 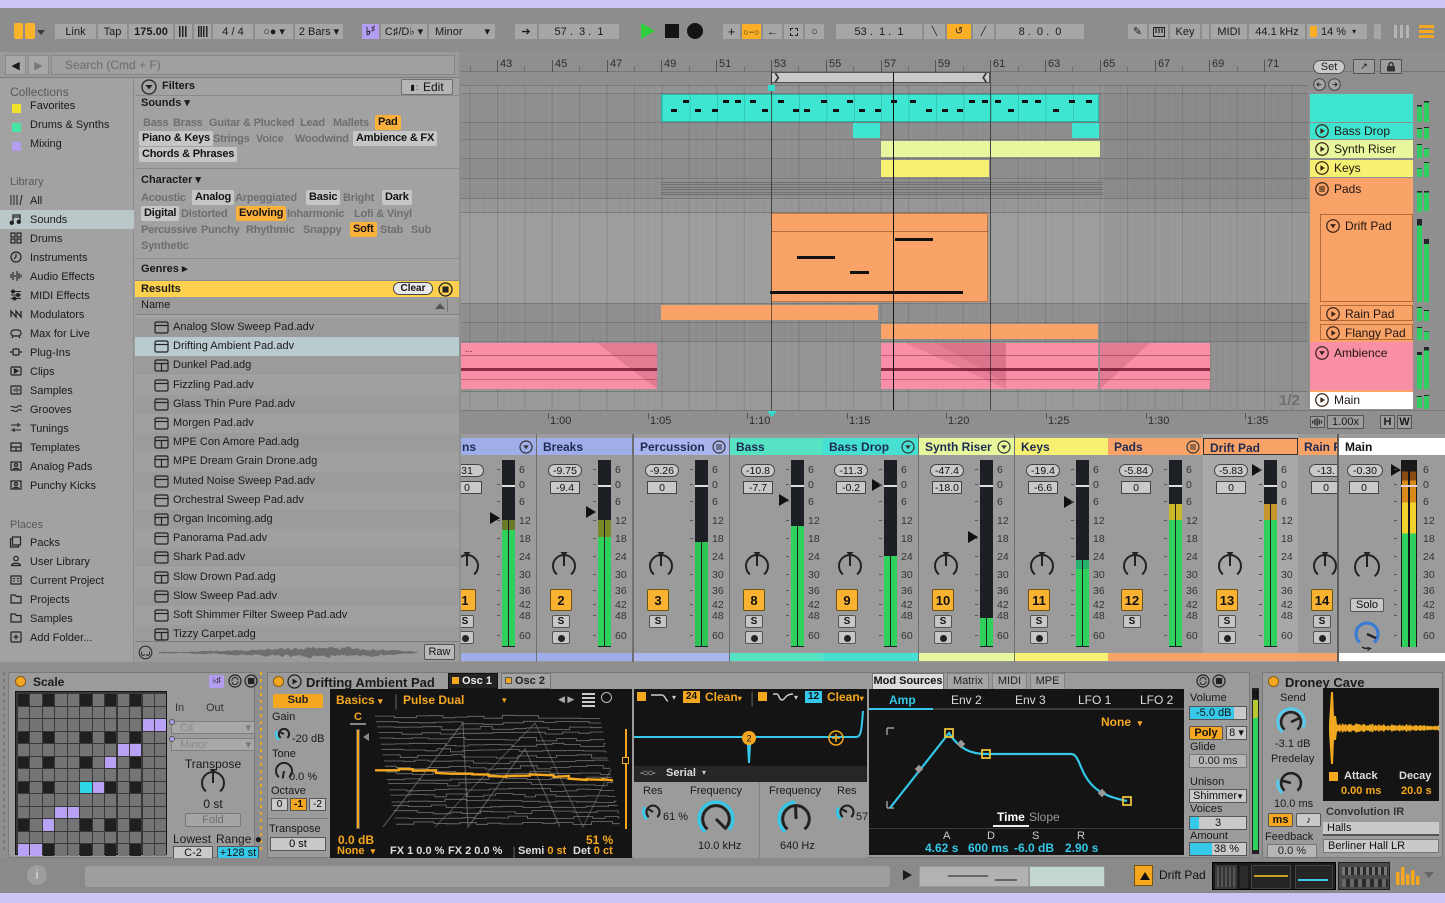 What do you see at coordinates (748, 739) in the screenshot?
I see `svg-text: 2` at bounding box center [748, 739].